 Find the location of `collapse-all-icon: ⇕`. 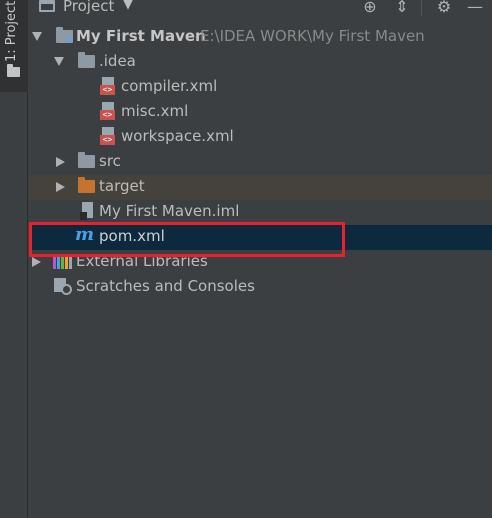

collapse-all-icon: ⇕ is located at coordinates (402, 9).